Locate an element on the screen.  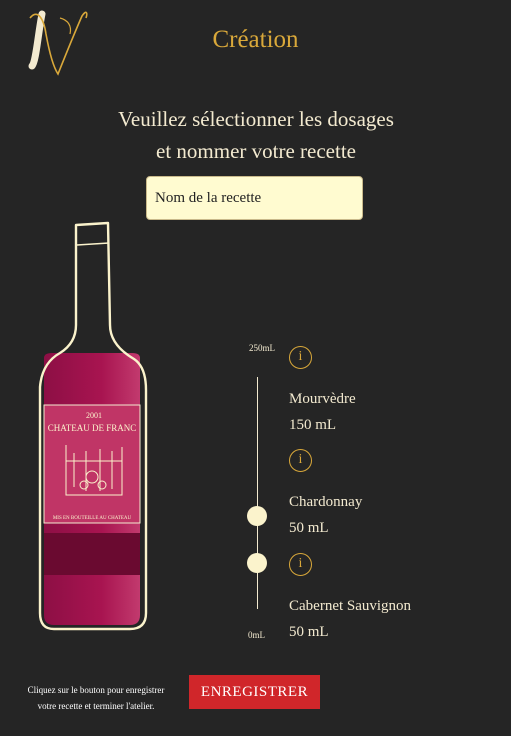
save-button: ENREGISTRER is located at coordinates (254, 692).